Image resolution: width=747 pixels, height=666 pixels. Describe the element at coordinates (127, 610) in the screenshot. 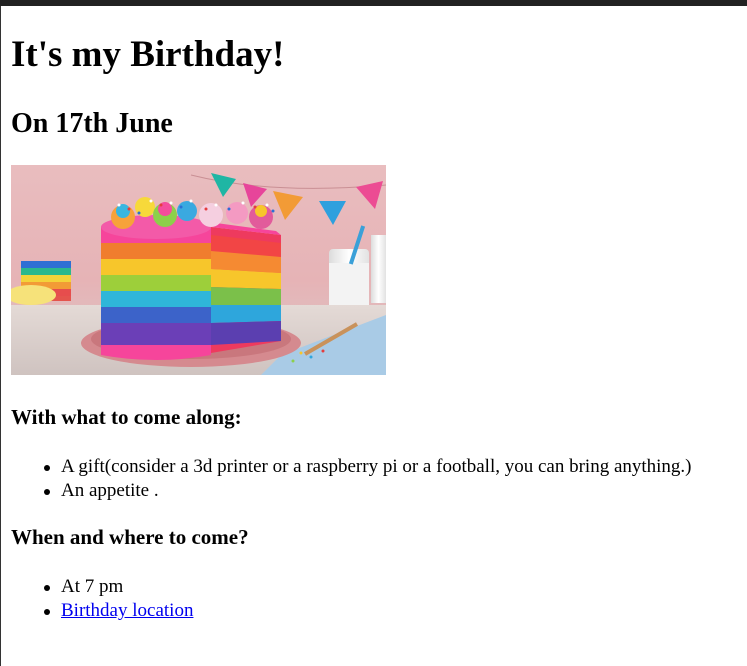

I see `birthday-location-link: Birthday location` at that location.